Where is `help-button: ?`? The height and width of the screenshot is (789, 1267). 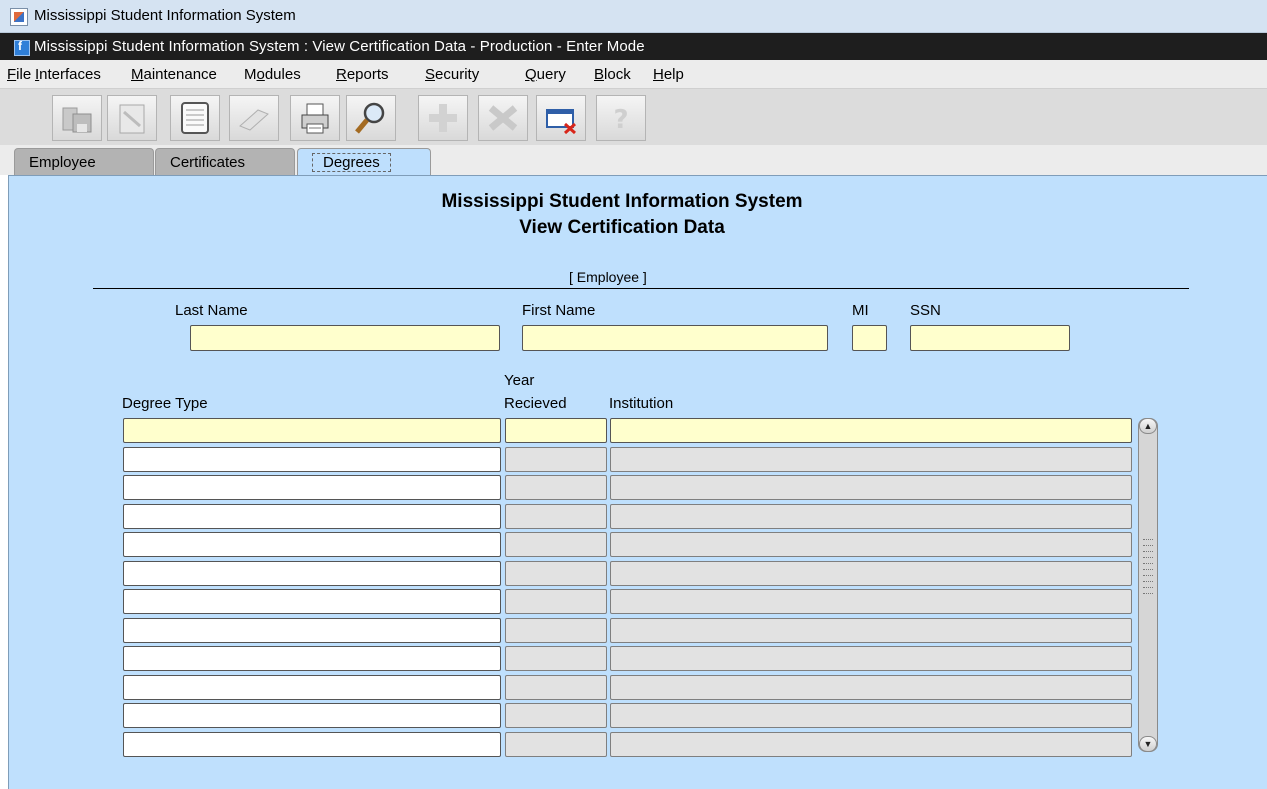
help-button: ? is located at coordinates (621, 118).